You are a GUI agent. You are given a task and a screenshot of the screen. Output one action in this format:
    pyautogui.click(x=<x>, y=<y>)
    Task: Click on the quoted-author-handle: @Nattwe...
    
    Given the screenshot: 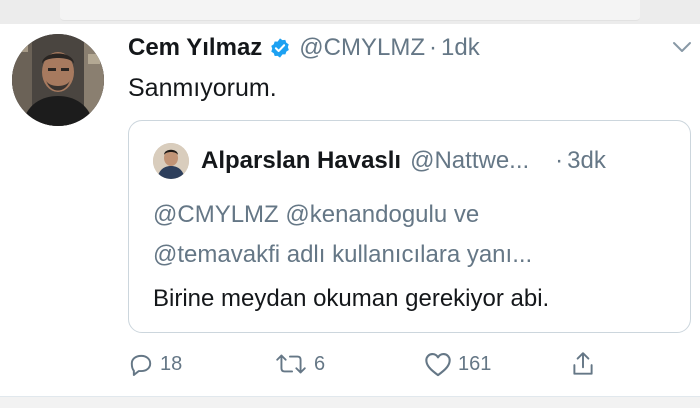 What is the action you would take?
    pyautogui.click(x=469, y=161)
    